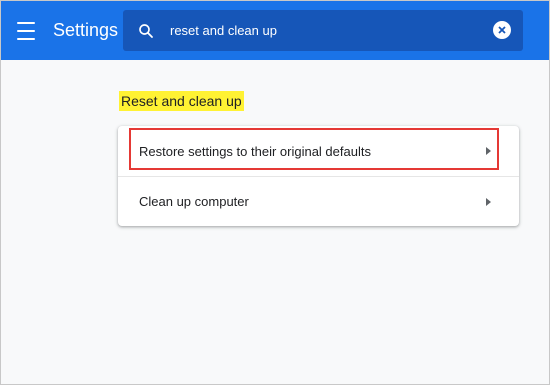 The image size is (550, 385). What do you see at coordinates (320, 30) in the screenshot?
I see `search-input` at bounding box center [320, 30].